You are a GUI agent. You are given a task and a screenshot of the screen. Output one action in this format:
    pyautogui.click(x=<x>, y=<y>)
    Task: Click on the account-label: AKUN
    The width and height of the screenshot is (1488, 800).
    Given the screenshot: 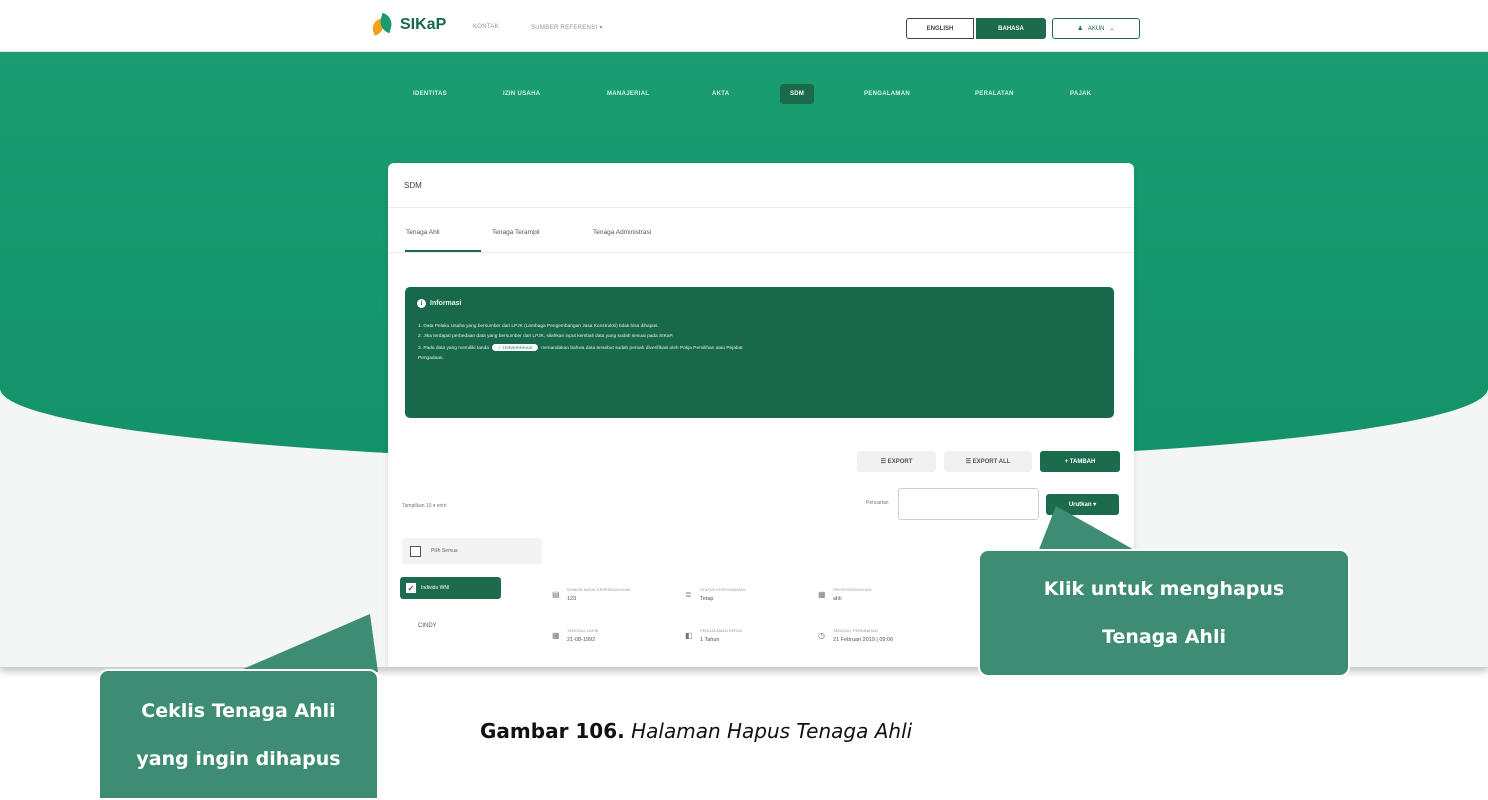 What is the action you would take?
    pyautogui.click(x=1096, y=28)
    